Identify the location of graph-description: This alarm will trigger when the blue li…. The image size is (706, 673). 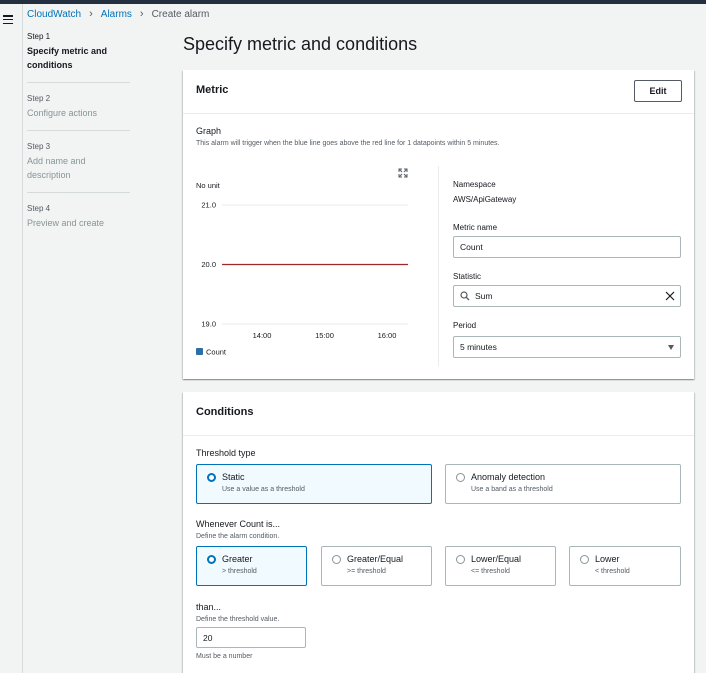
(348, 143).